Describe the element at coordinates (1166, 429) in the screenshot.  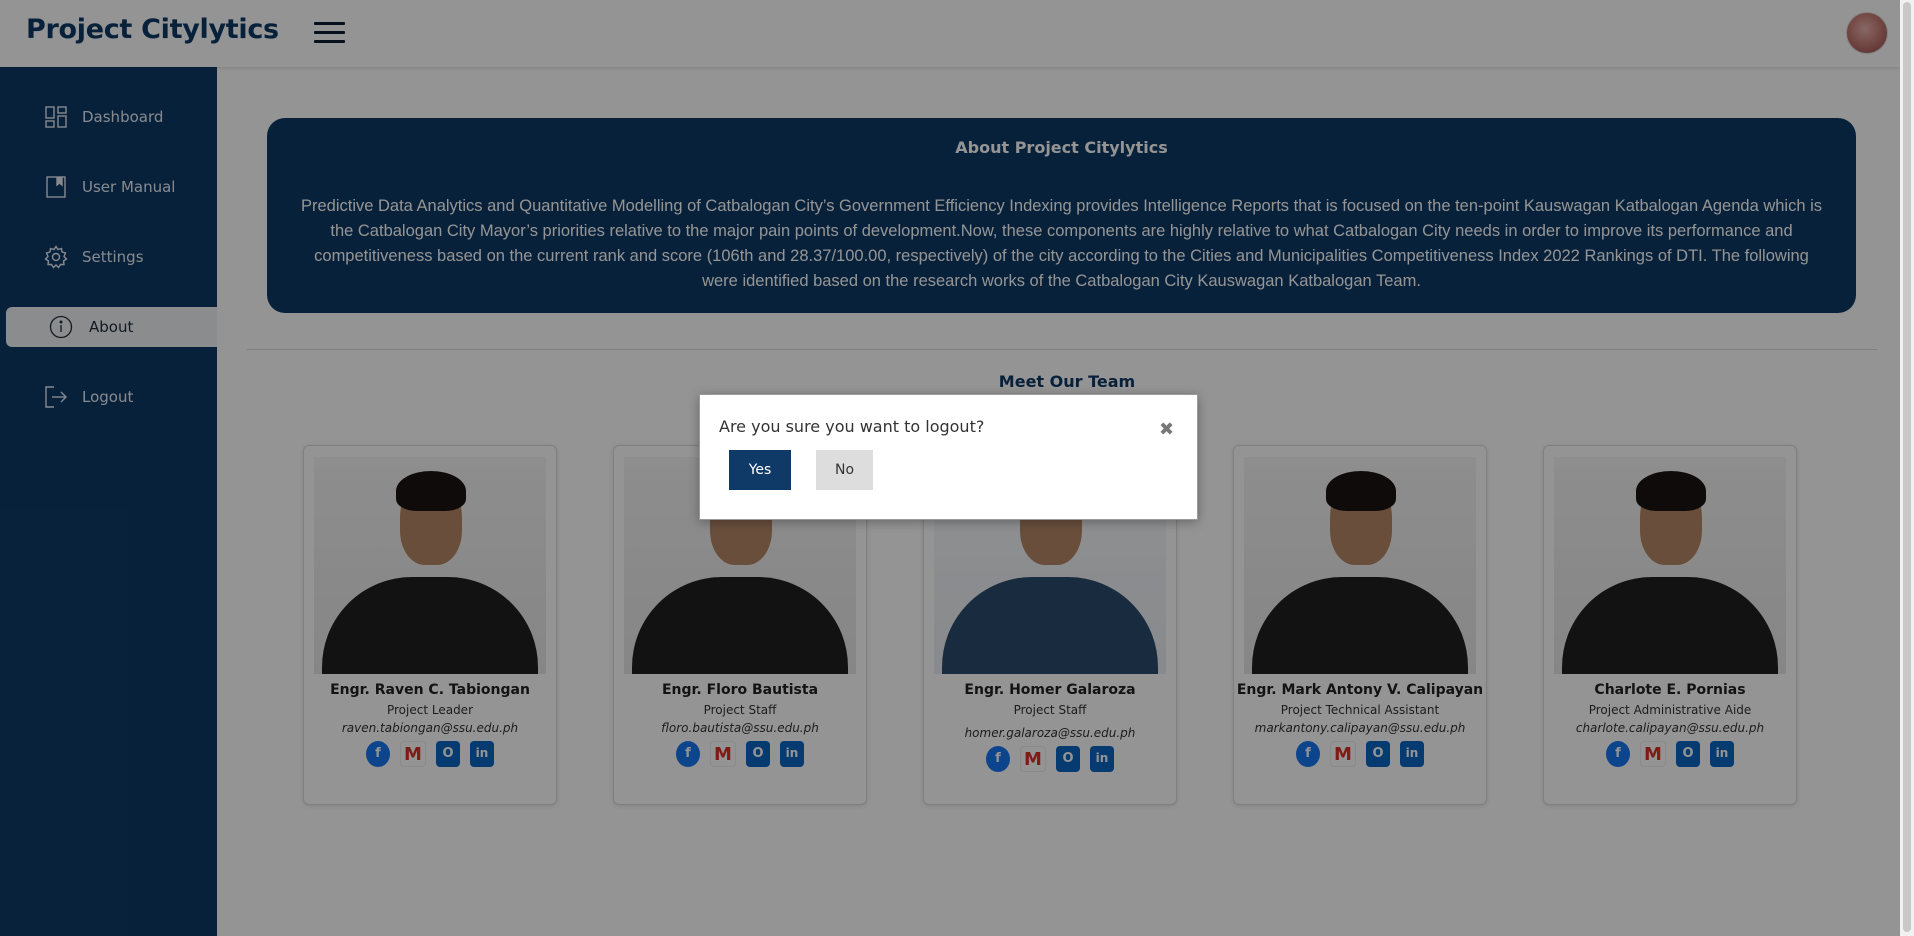
I see `close-icon: ✖` at that location.